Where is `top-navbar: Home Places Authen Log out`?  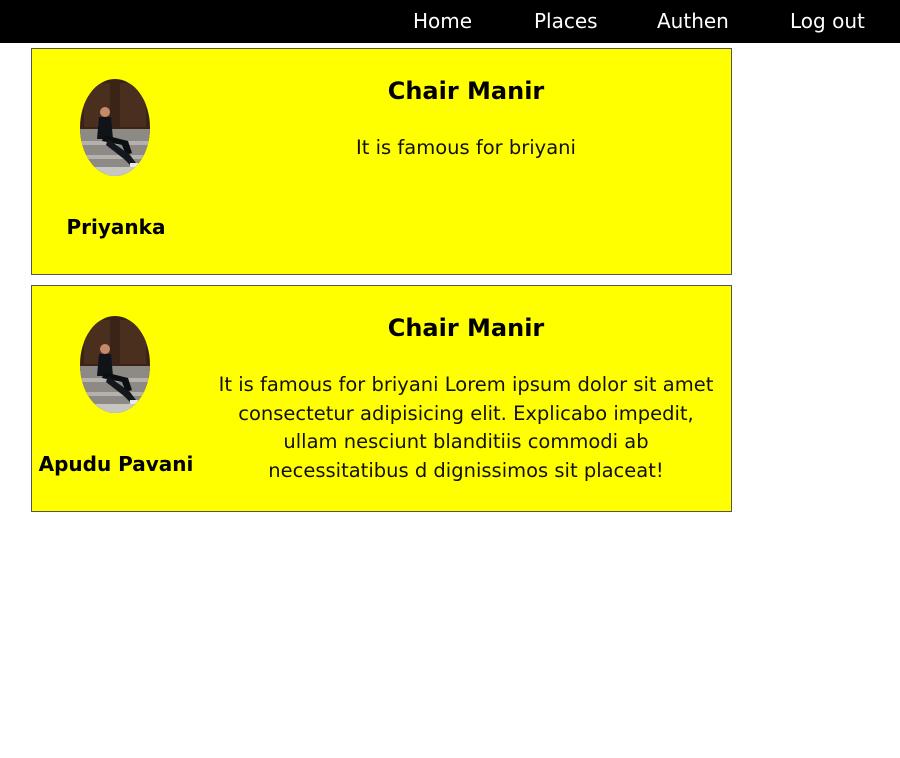 top-navbar: Home Places Authen Log out is located at coordinates (450, 21).